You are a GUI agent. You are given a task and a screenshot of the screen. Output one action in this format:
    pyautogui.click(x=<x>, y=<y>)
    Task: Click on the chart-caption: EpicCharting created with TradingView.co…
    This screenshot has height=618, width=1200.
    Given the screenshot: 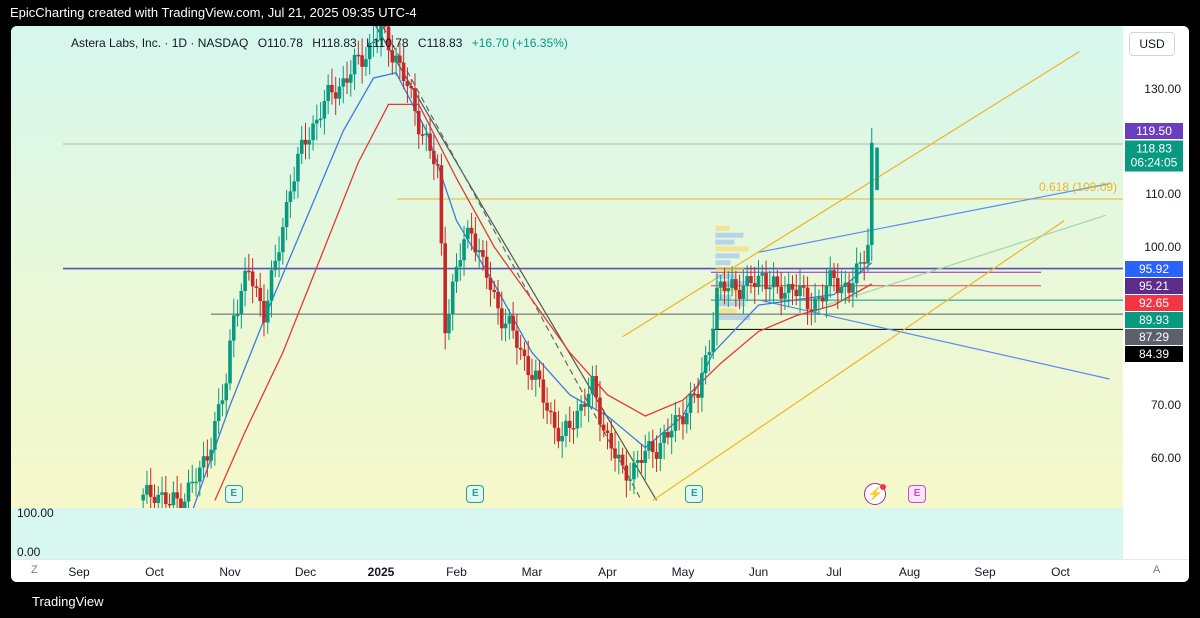 What is the action you would take?
    pyautogui.click(x=600, y=13)
    